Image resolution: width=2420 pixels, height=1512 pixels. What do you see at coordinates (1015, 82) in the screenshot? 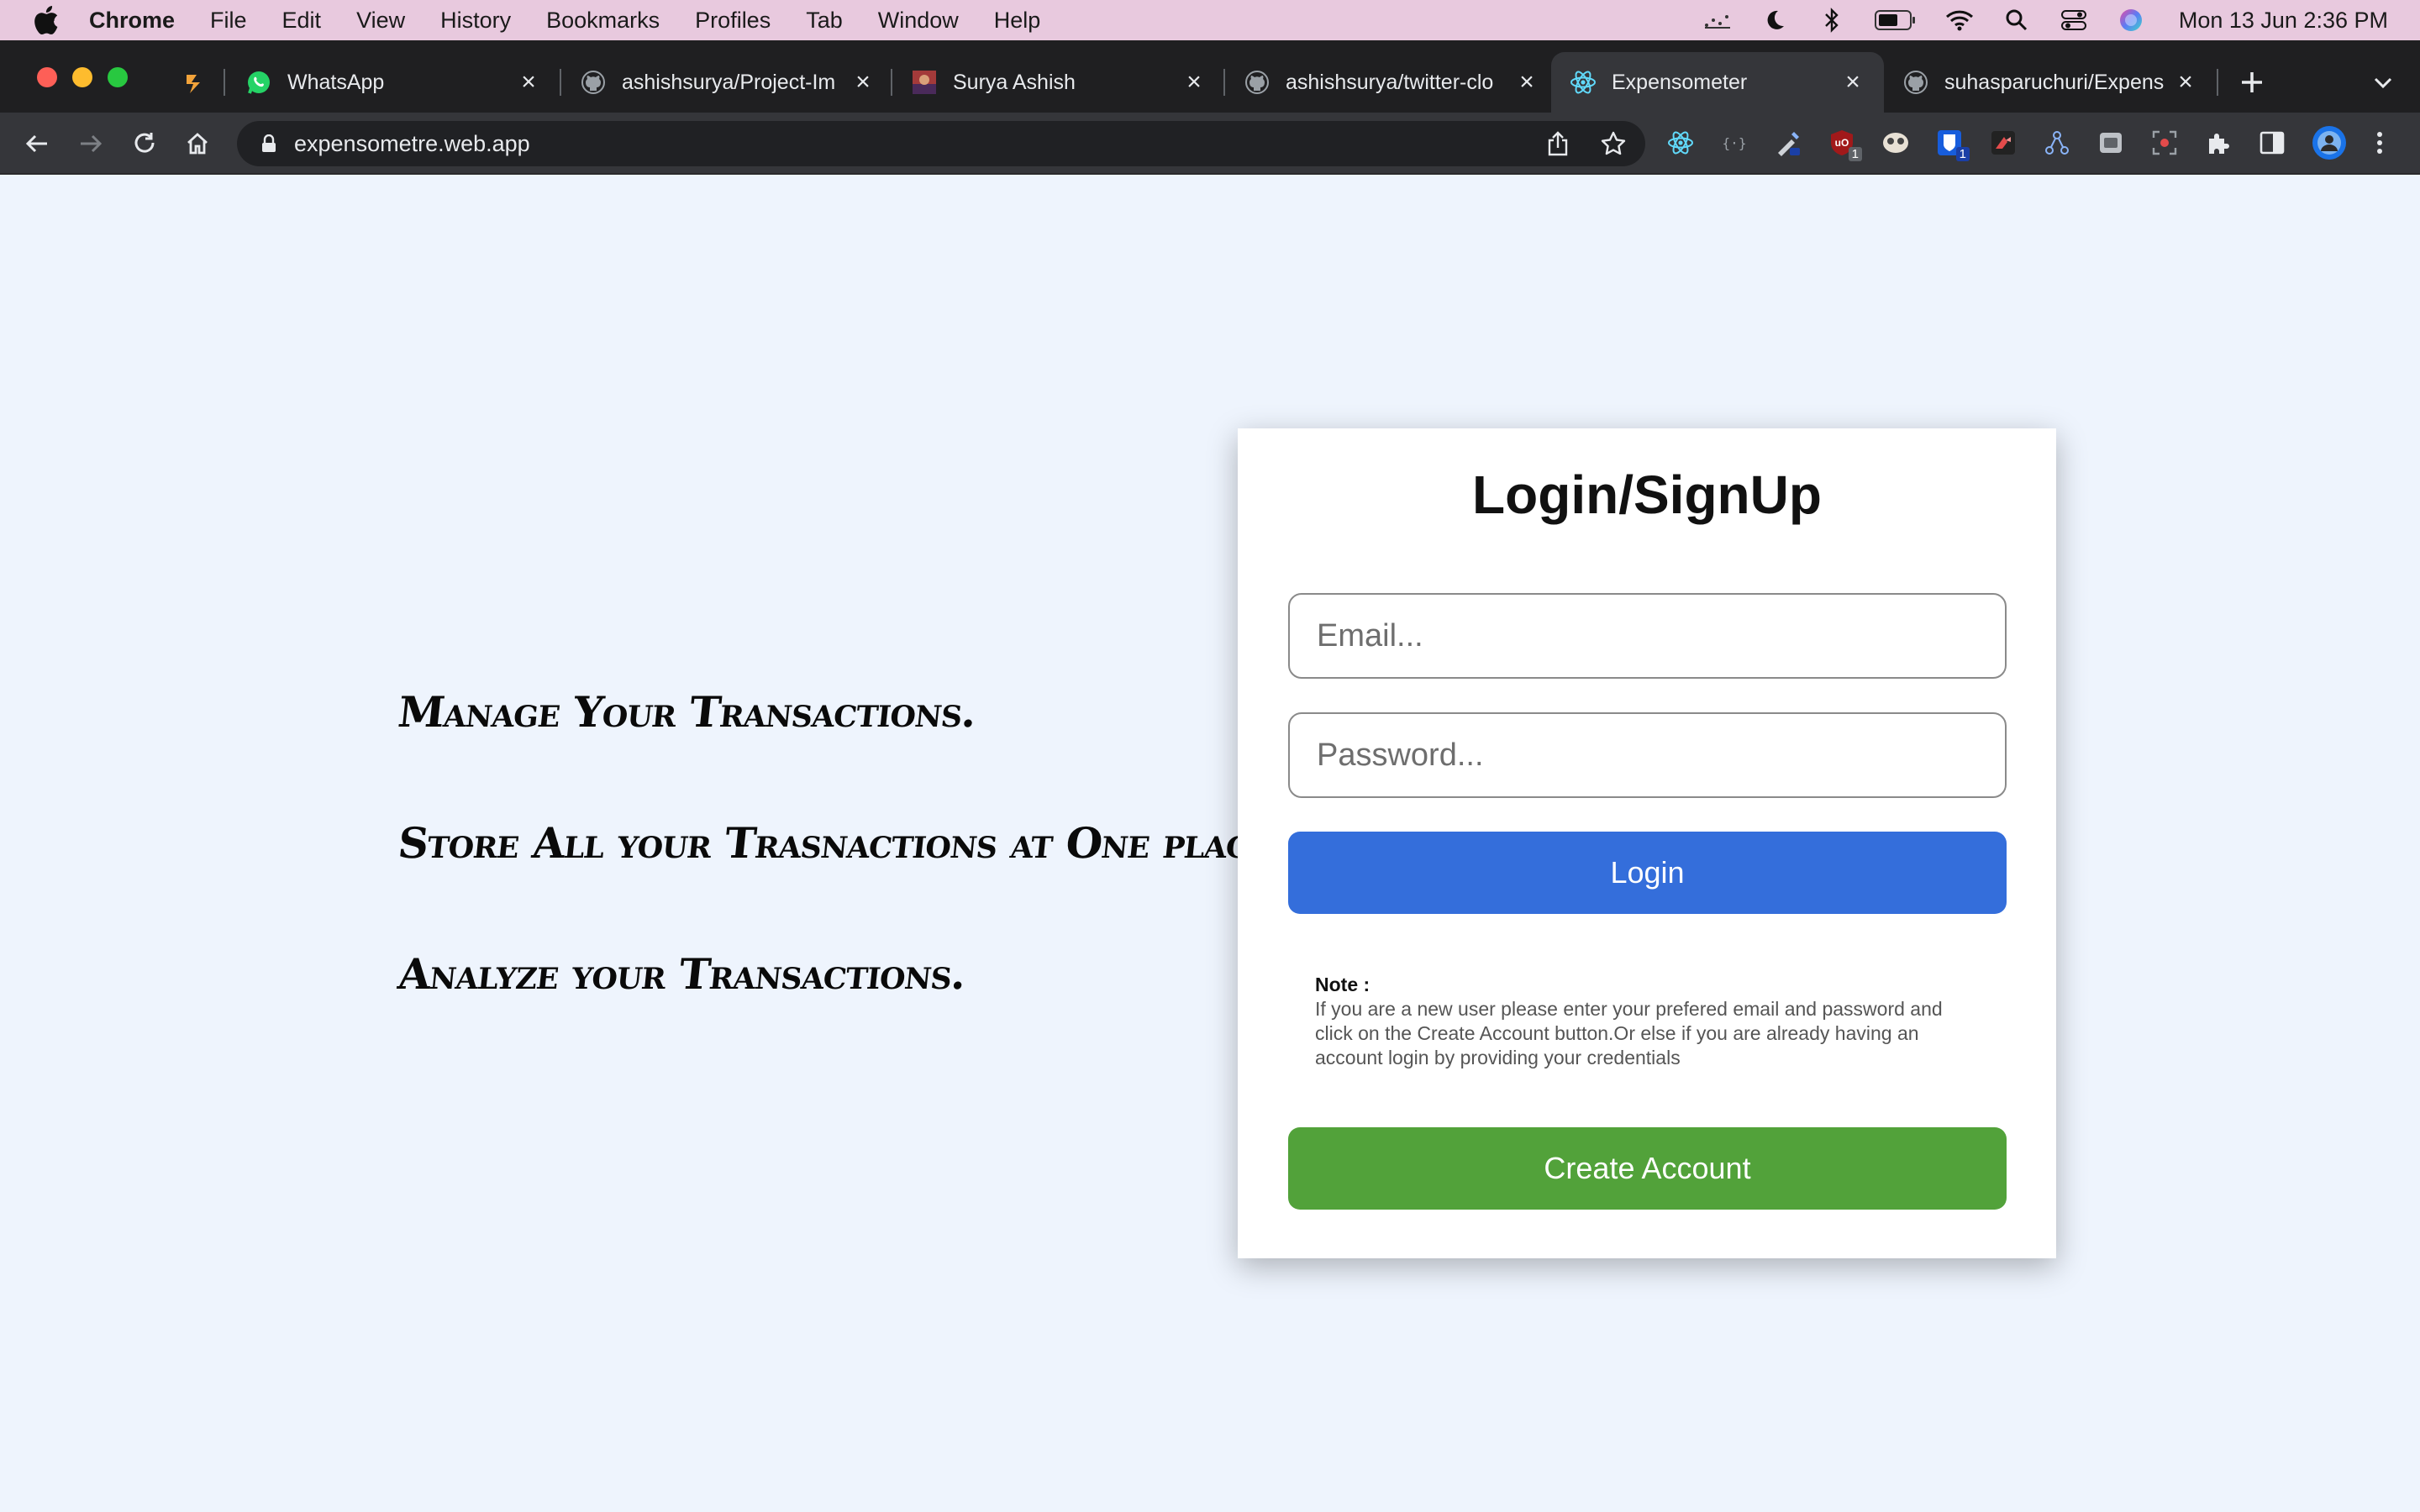
I see `tab-title: Surya Ashish` at bounding box center [1015, 82].